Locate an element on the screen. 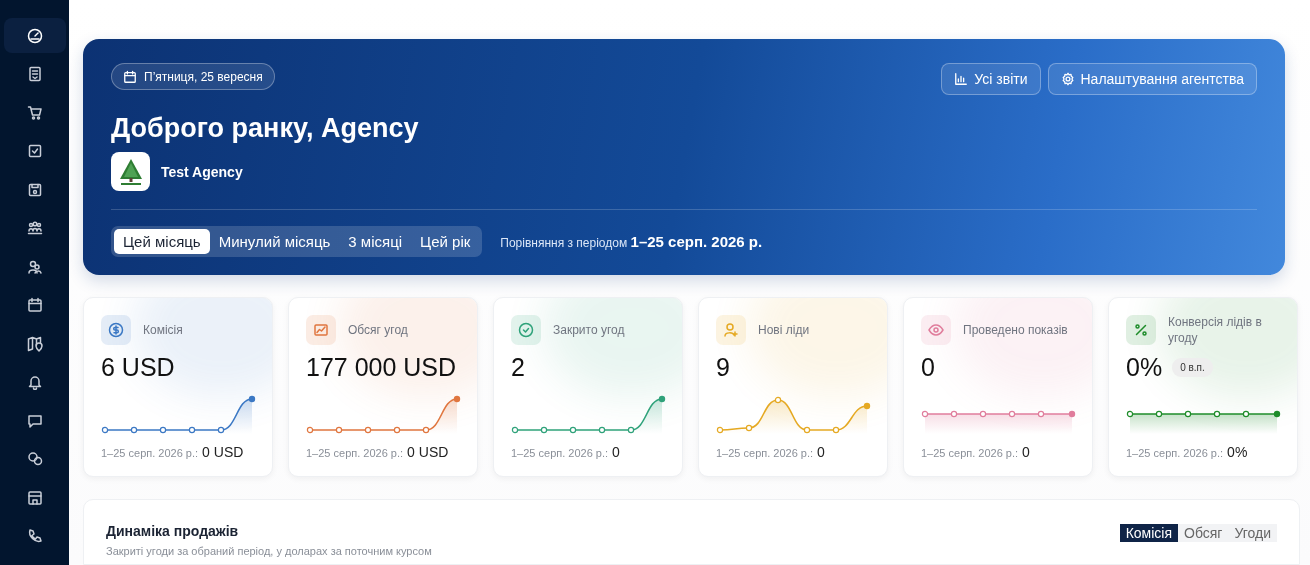 The width and height of the screenshot is (1310, 565). bell-icon is located at coordinates (34, 382).